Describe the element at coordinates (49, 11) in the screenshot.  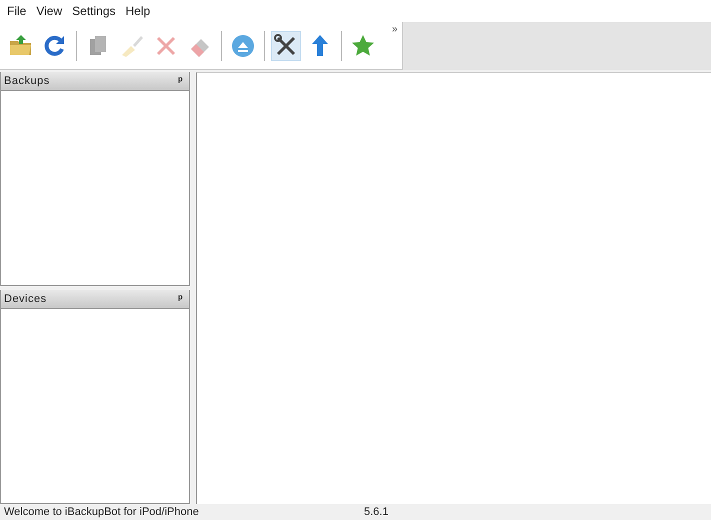
I see `menu-item: View` at that location.